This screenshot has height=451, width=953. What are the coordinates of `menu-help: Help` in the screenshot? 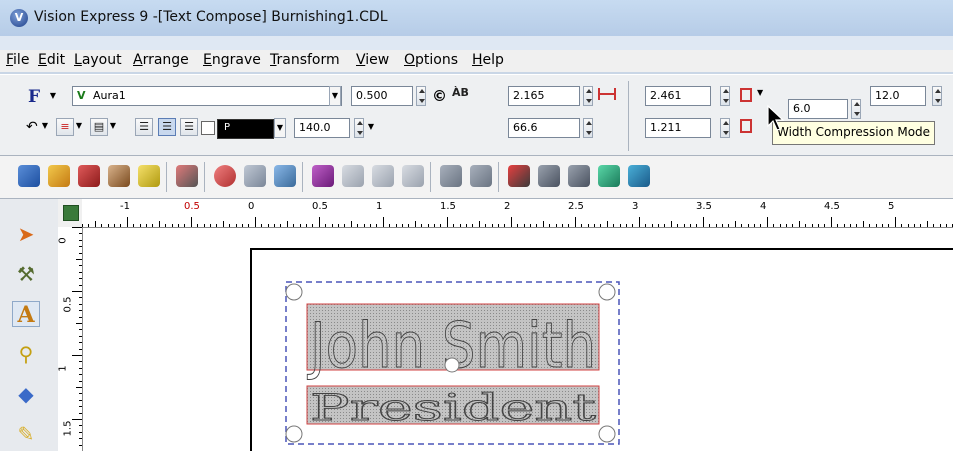 It's located at (488, 60).